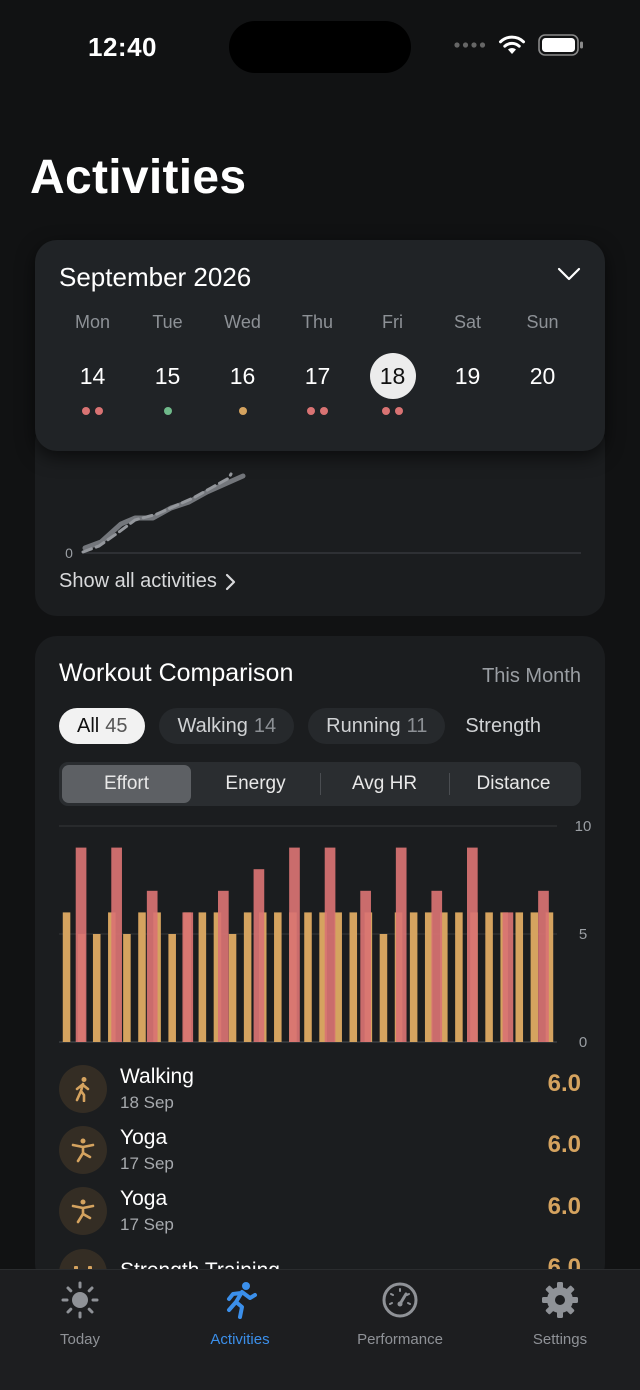 The width and height of the screenshot is (640, 1390). I want to click on y-tick-label: 5, so click(583, 934).